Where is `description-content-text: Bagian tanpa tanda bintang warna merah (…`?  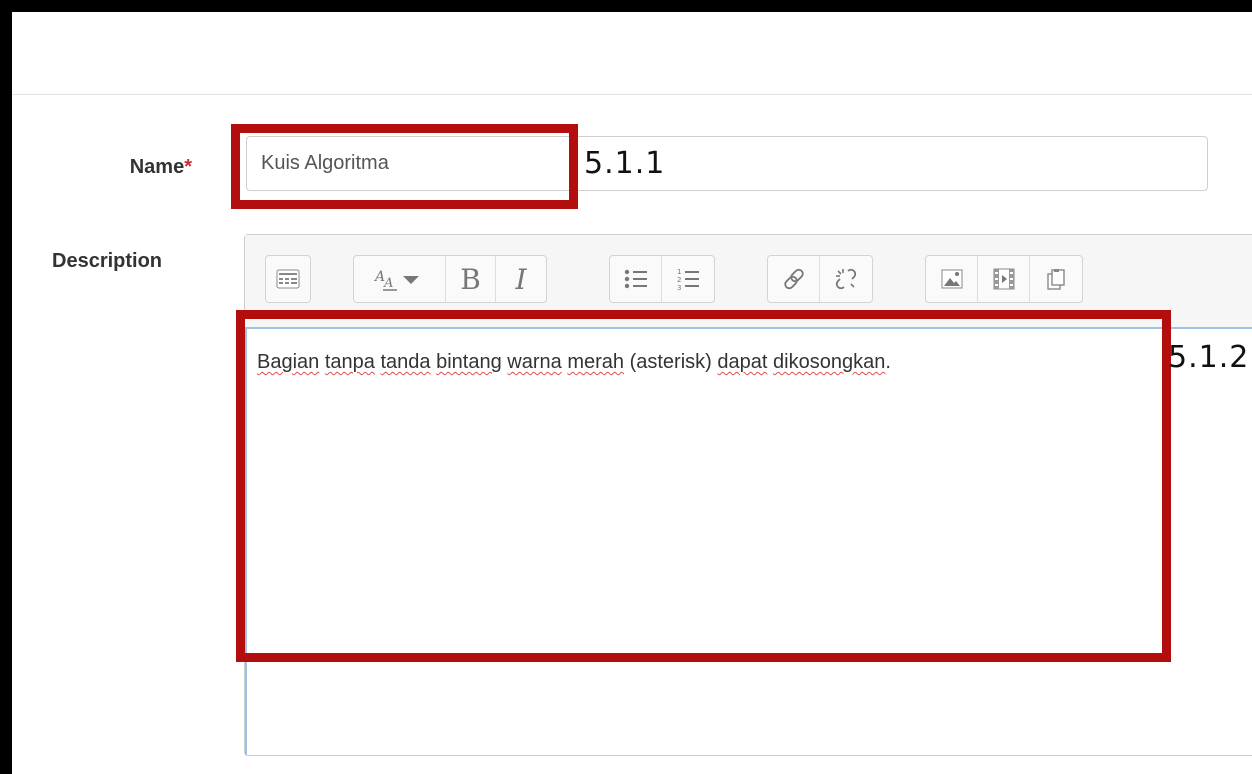 description-content-text: Bagian tanpa tanda bintang warna merah (… is located at coordinates (574, 362).